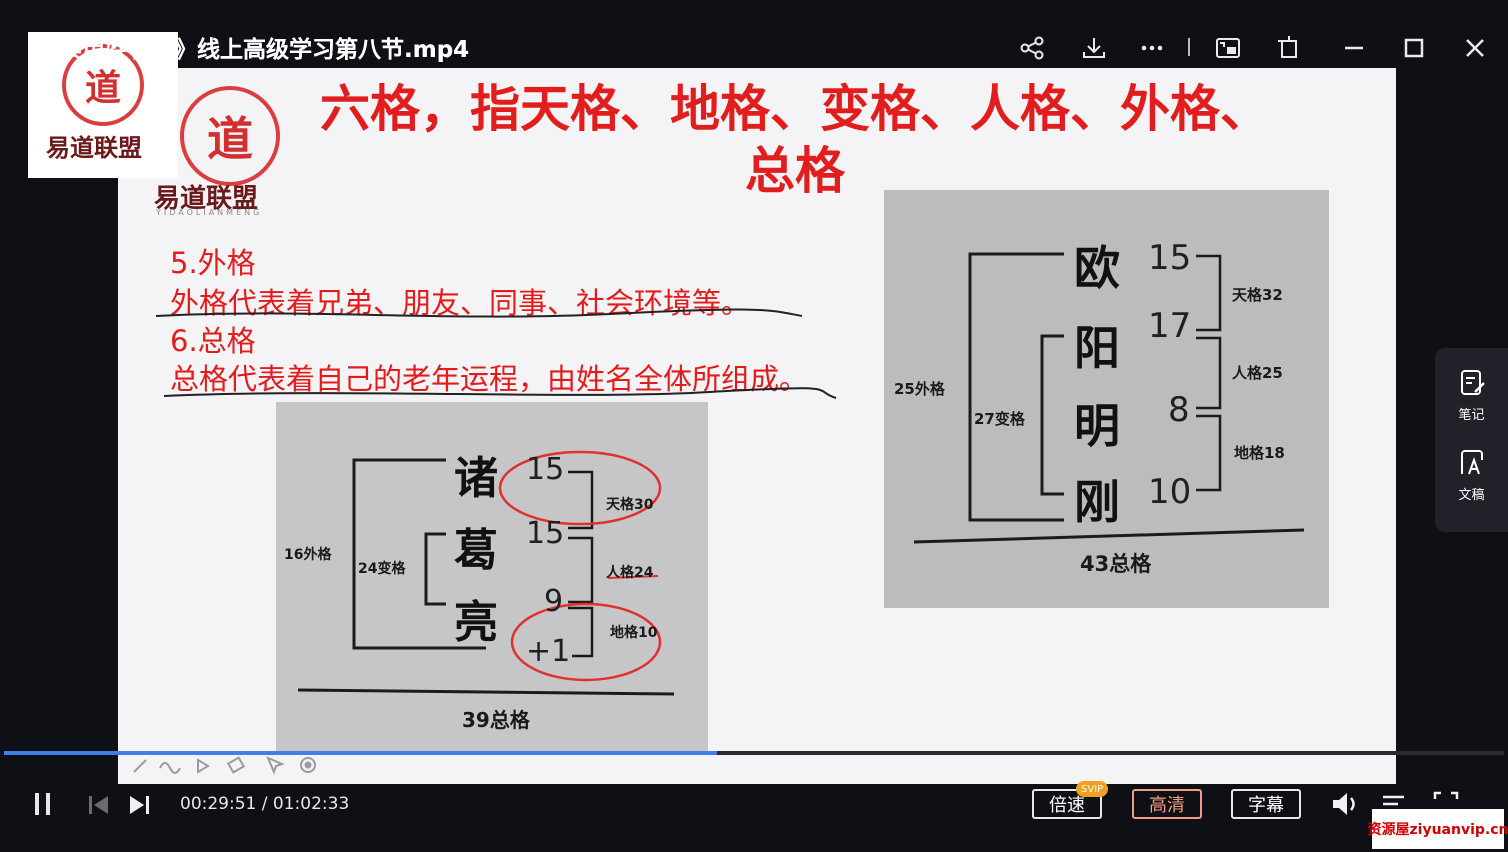 The width and height of the screenshot is (1508, 852). Describe the element at coordinates (1472, 463) in the screenshot. I see `document-ai-icon` at that location.